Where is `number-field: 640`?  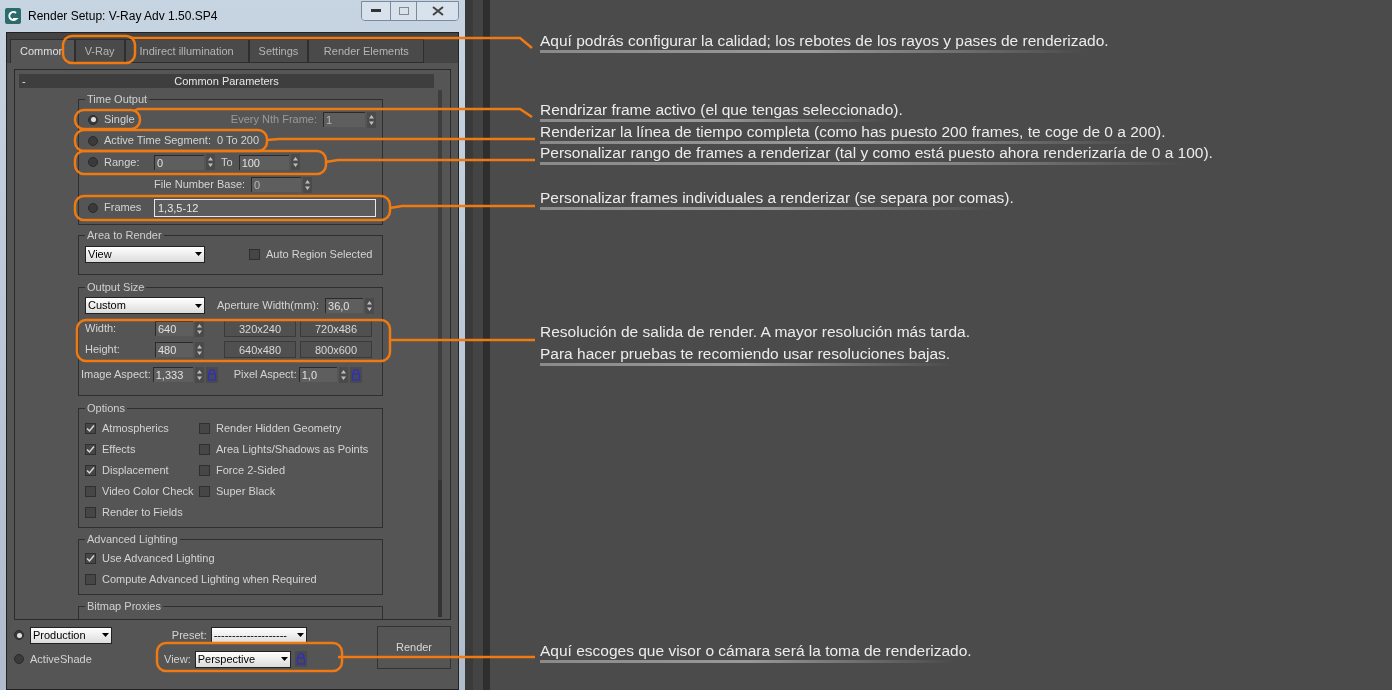 number-field: 640 is located at coordinates (174, 328).